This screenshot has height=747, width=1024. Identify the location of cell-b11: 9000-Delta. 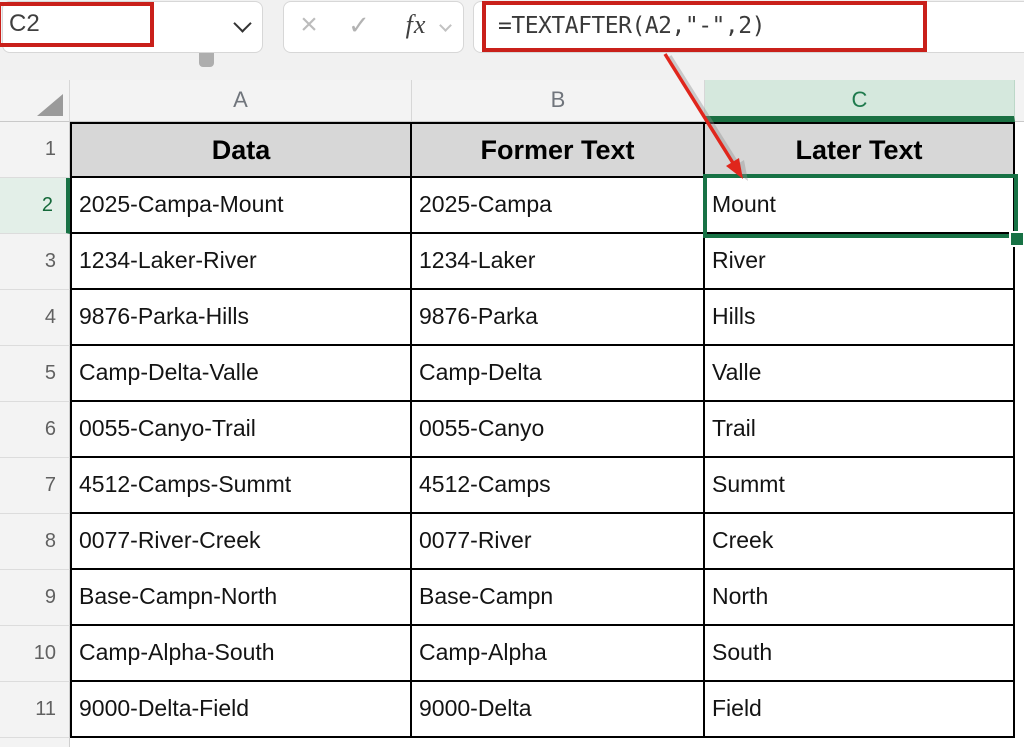
(558, 710).